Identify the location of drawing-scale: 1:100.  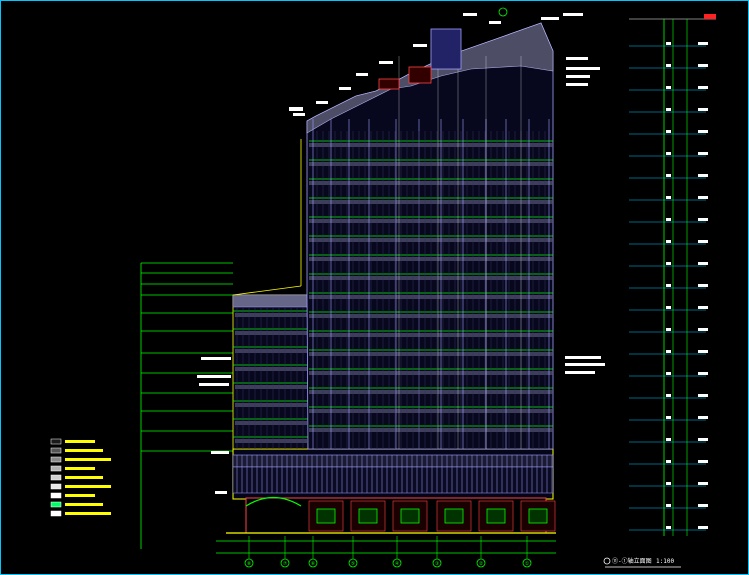
(665, 561).